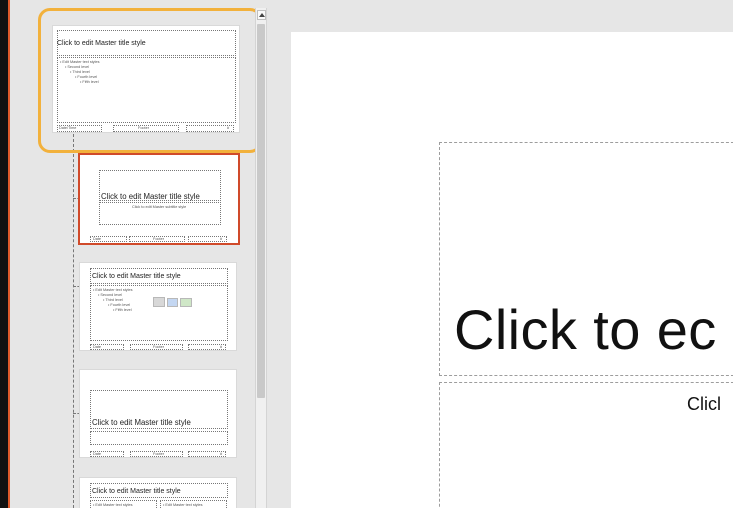  What do you see at coordinates (272, 254) in the screenshot?
I see `pane-splitter` at bounding box center [272, 254].